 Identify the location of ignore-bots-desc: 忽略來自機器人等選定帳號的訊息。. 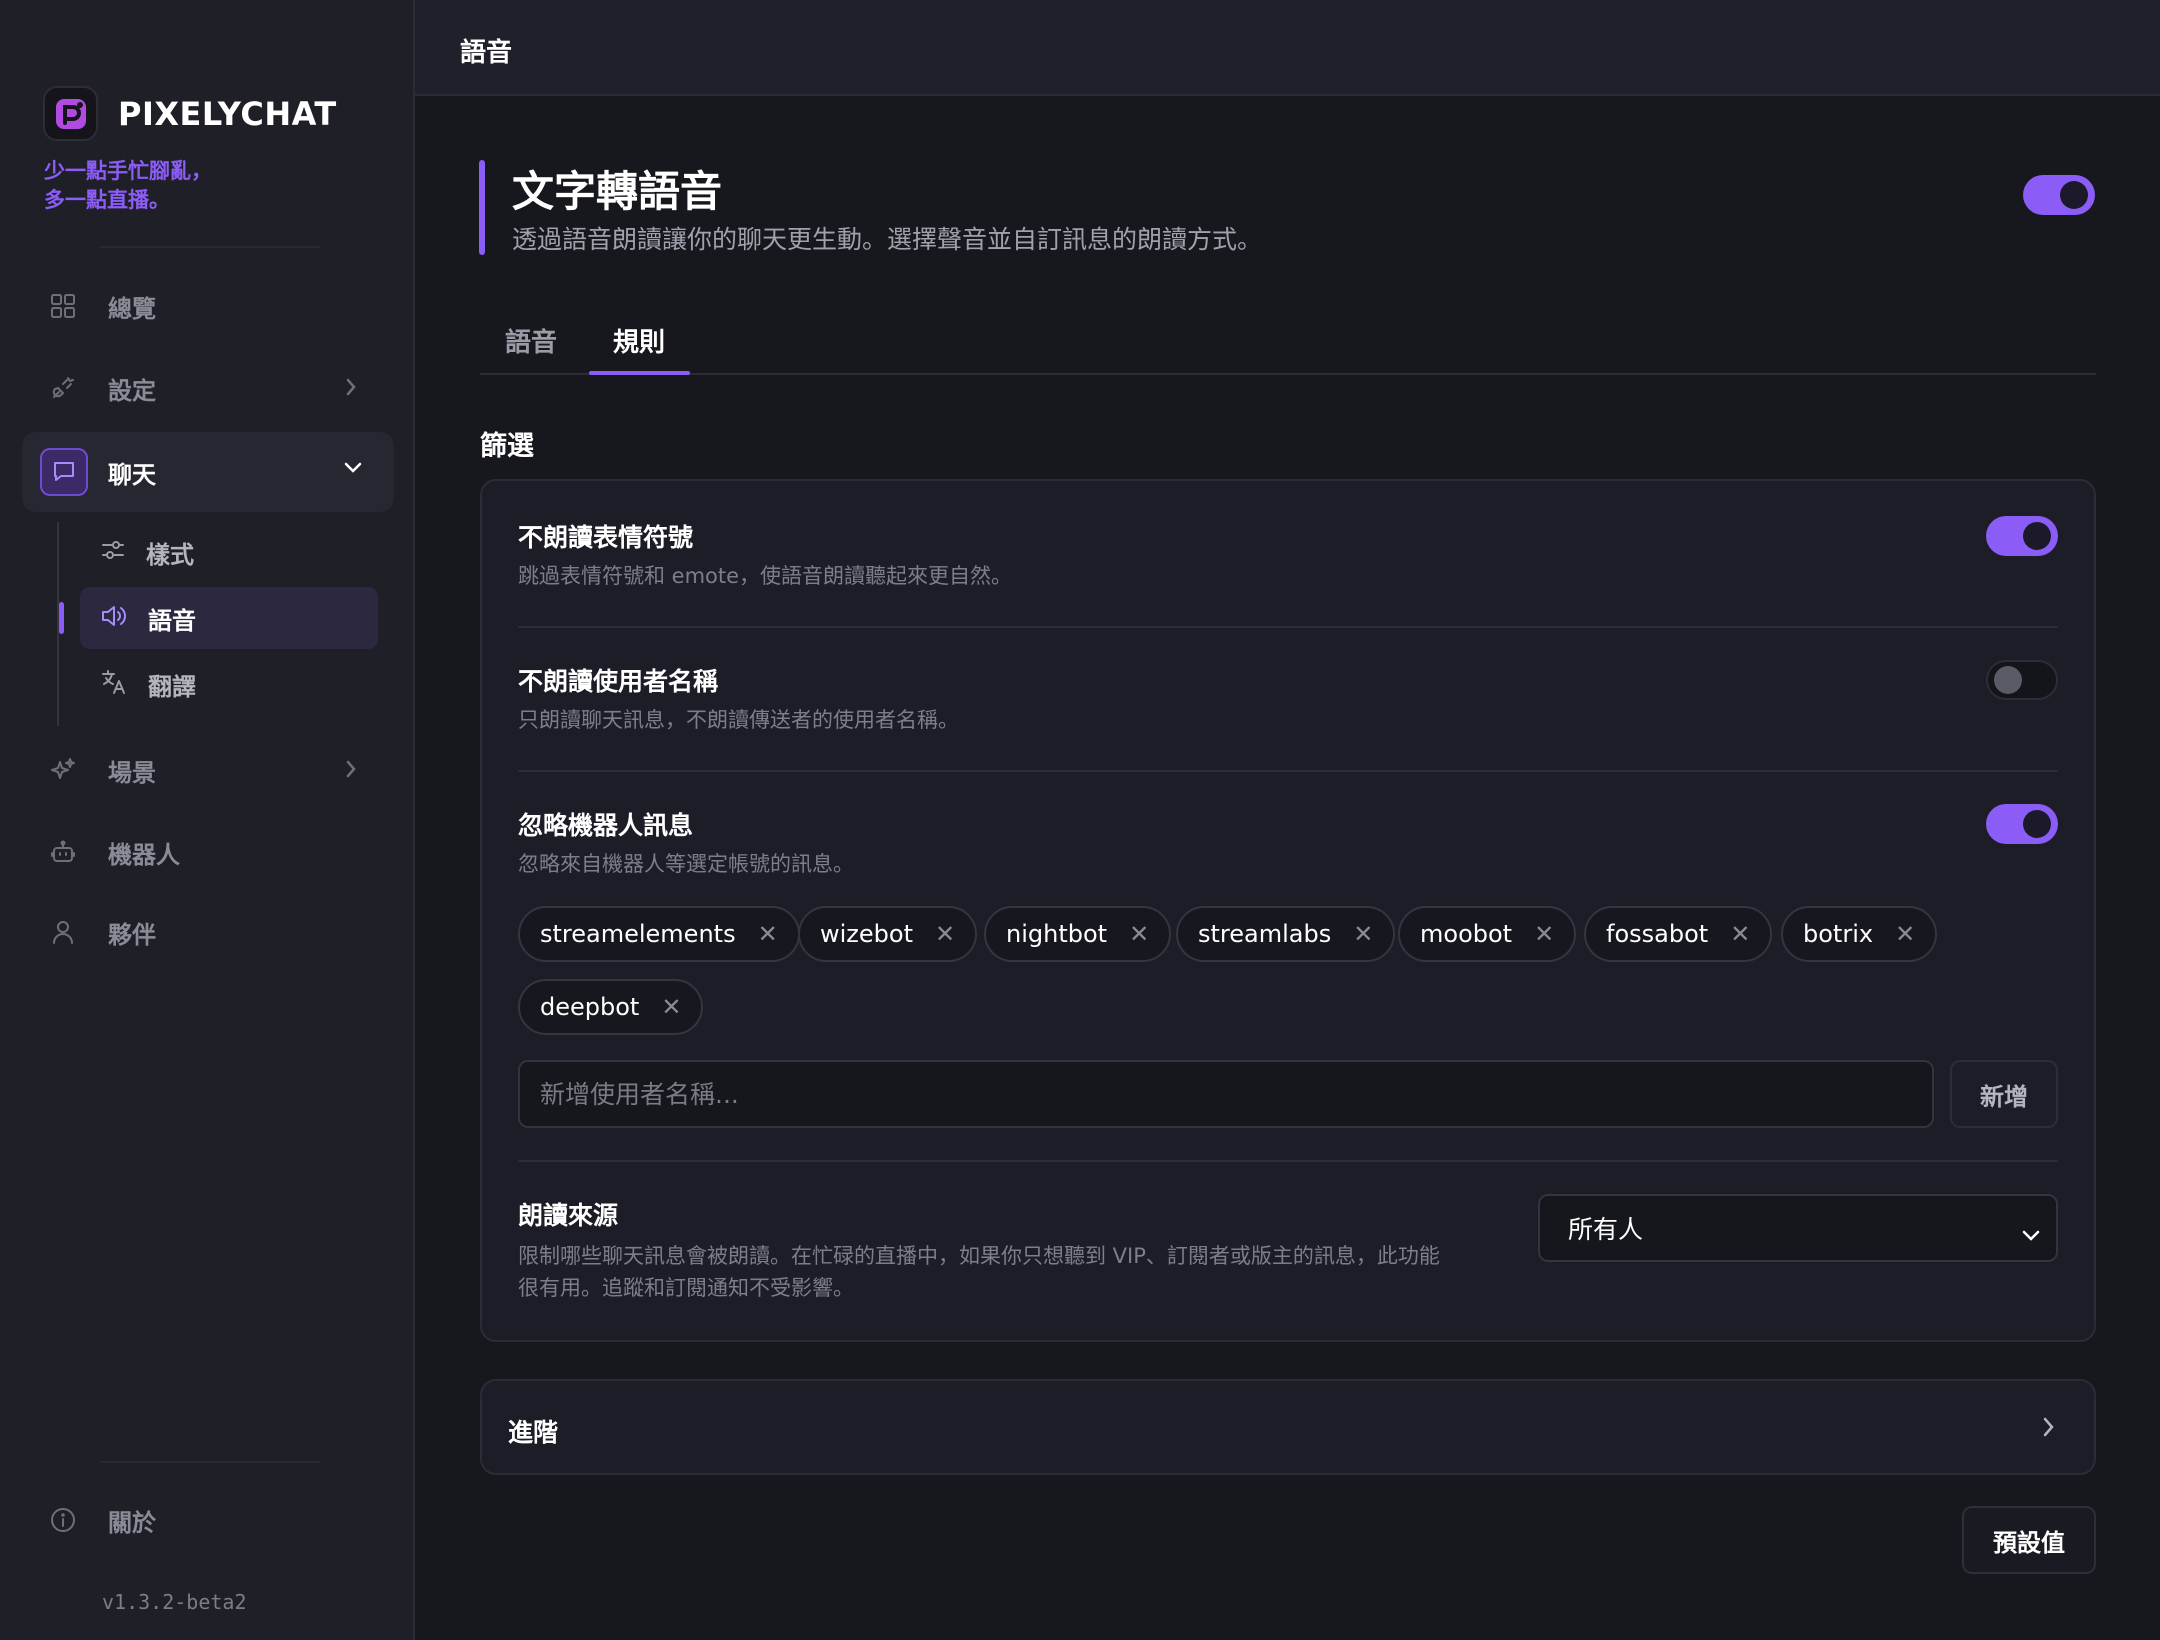
(686, 864).